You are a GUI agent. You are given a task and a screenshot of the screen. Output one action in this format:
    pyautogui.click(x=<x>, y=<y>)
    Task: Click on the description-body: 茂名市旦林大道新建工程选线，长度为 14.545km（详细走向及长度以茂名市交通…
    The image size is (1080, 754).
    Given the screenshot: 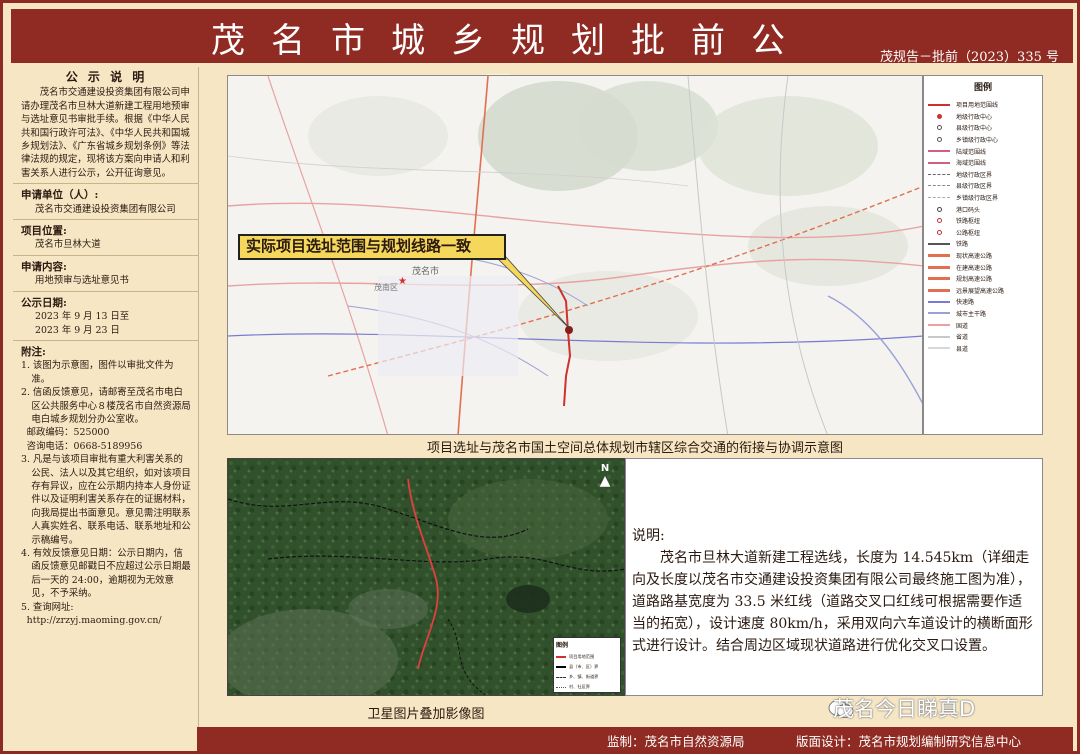 What is the action you would take?
    pyautogui.click(x=832, y=602)
    